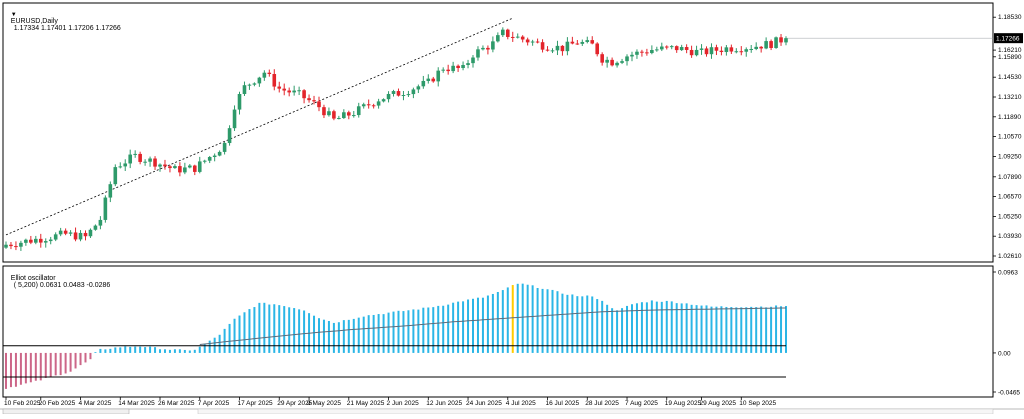 The image size is (1024, 419). Describe the element at coordinates (57, 403) in the screenshot. I see `date-axis-label: 20 Feb 2025` at that location.